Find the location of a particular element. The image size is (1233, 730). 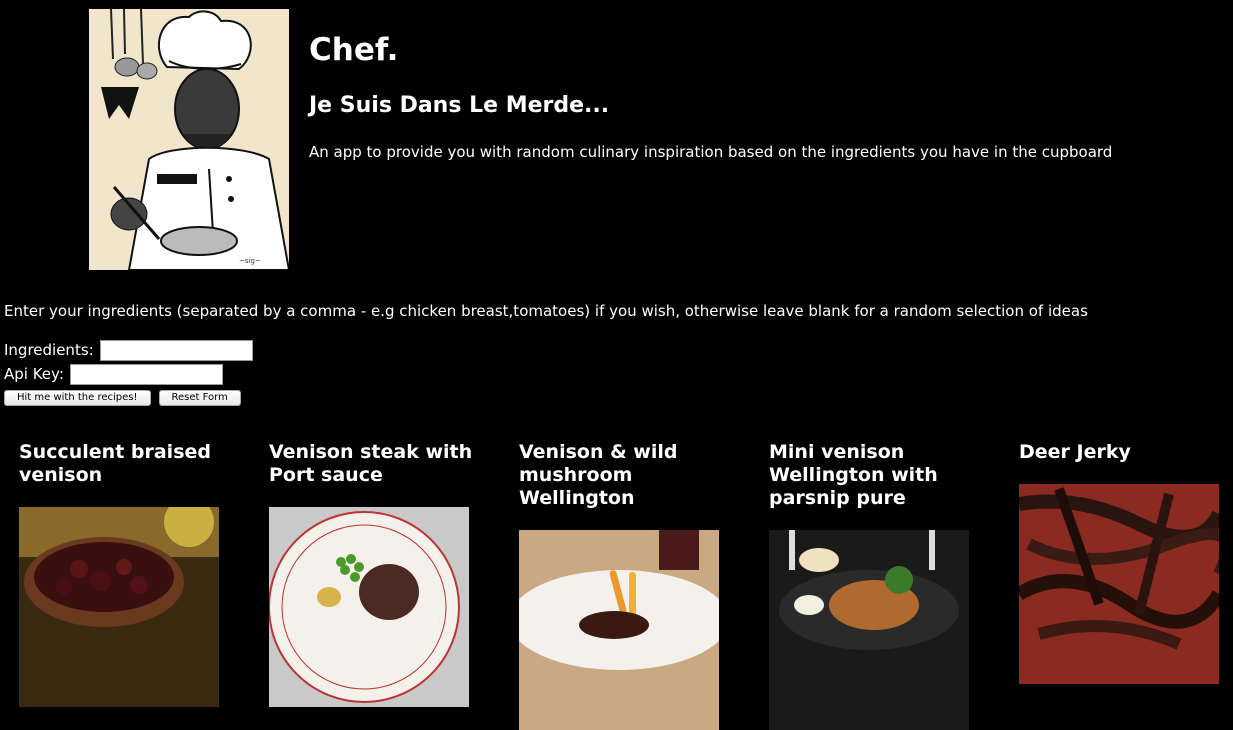

ingredients-input is located at coordinates (176, 350).